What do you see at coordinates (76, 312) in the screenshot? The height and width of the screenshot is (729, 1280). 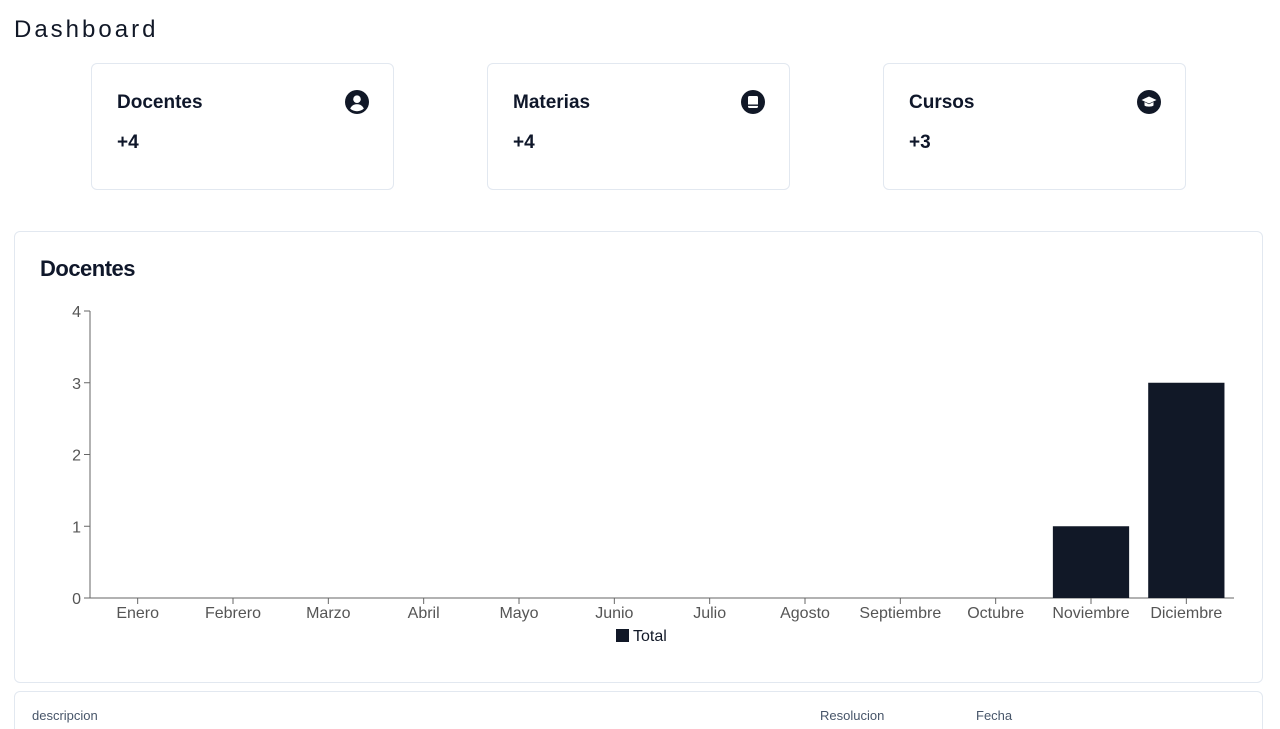 I see `y-tick-label: 4` at bounding box center [76, 312].